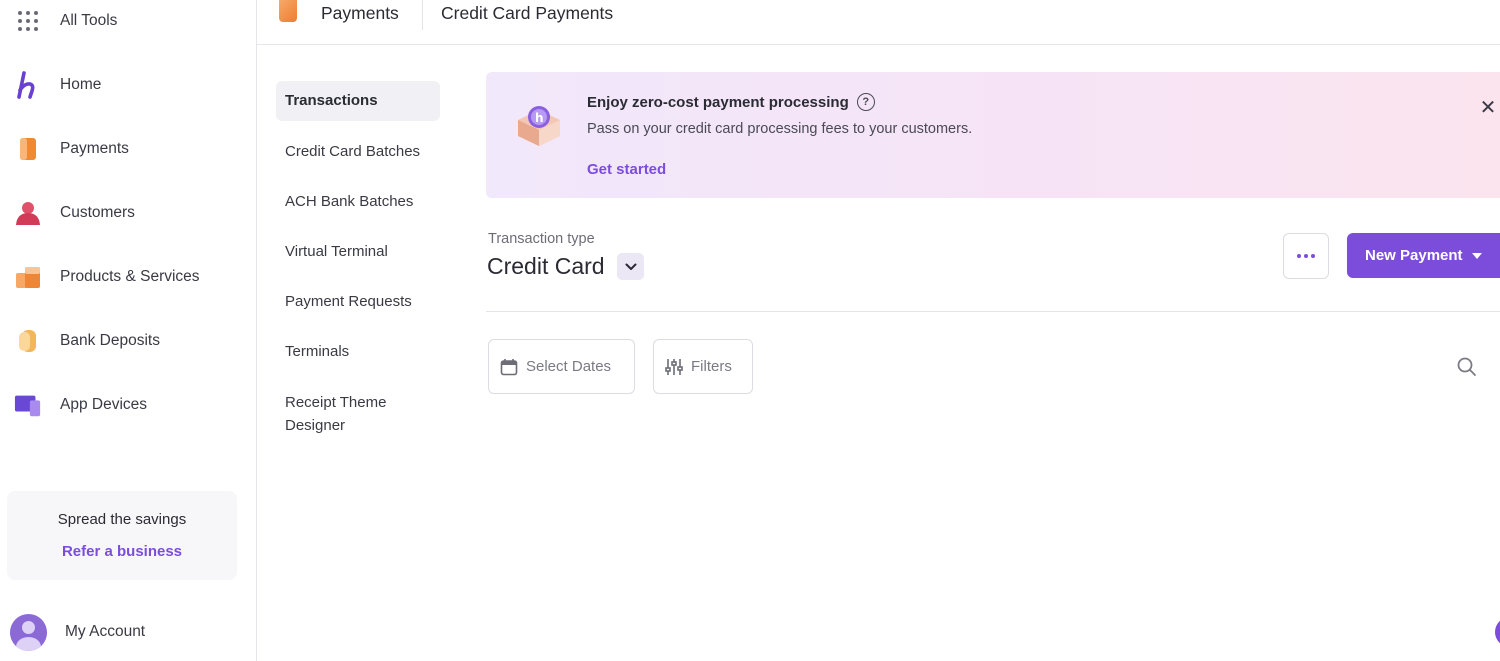 Image resolution: width=1500 pixels, height=661 pixels. What do you see at coordinates (28, 21) in the screenshot?
I see `grid-icon` at bounding box center [28, 21].